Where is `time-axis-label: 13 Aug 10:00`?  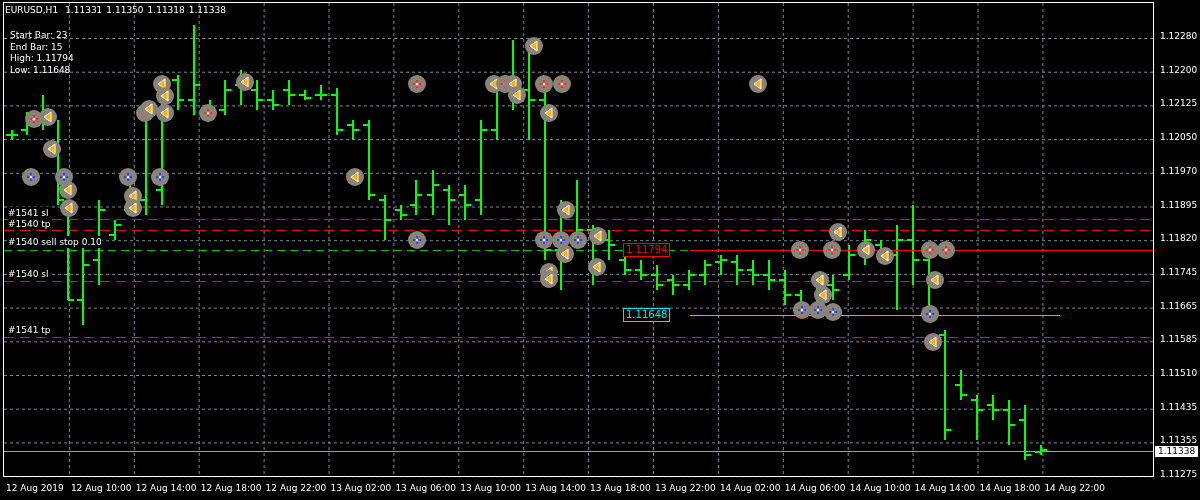
time-axis-label: 13 Aug 10:00 is located at coordinates (490, 488).